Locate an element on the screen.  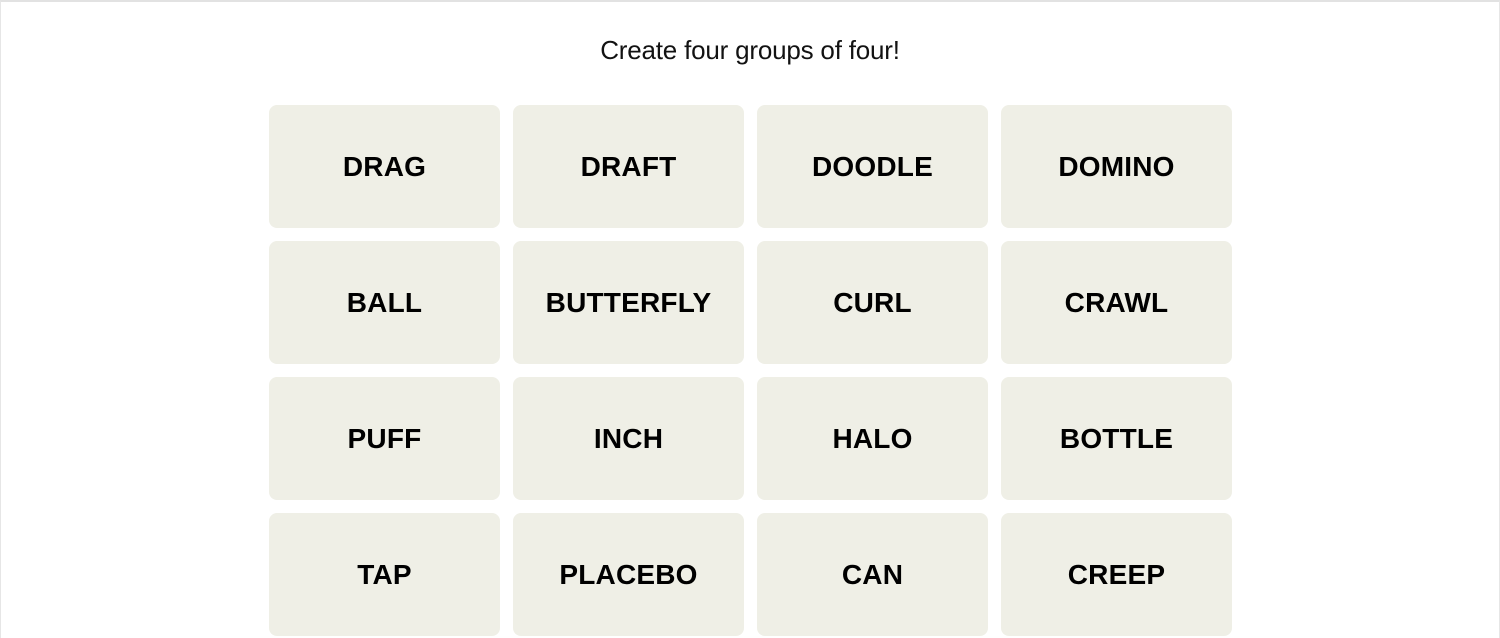
word-tile: INCH is located at coordinates (628, 438).